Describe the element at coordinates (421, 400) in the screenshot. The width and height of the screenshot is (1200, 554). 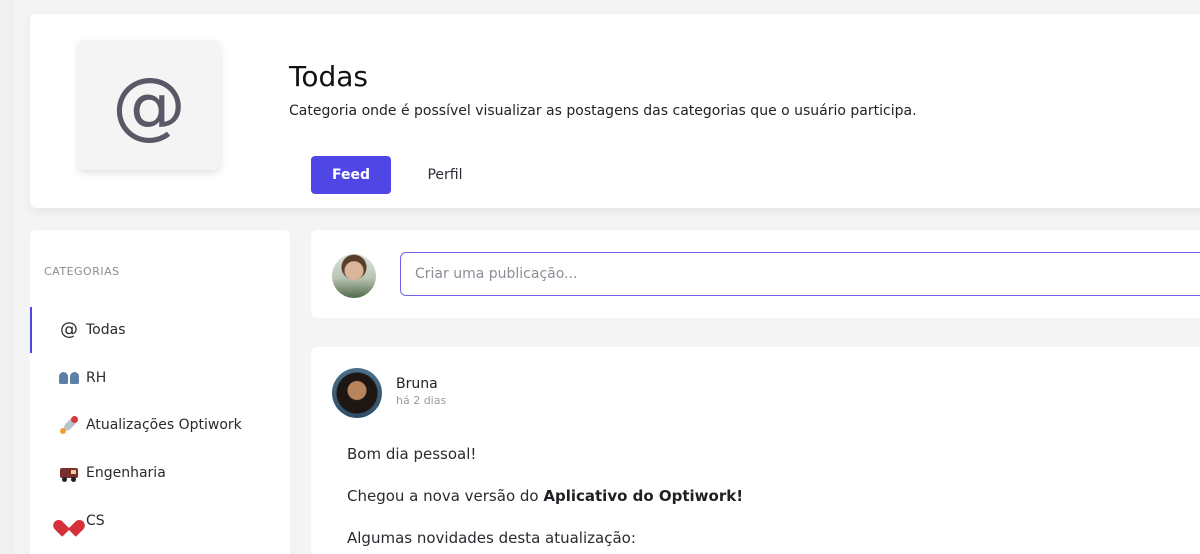
I see `post-timestamp: há 2 dias` at that location.